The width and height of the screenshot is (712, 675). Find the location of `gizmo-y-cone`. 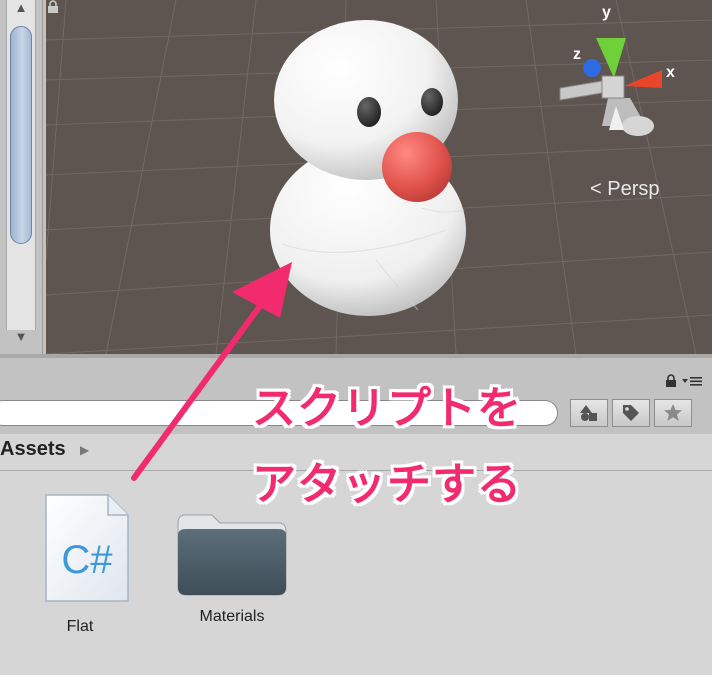

gizmo-y-cone is located at coordinates (611, 58).